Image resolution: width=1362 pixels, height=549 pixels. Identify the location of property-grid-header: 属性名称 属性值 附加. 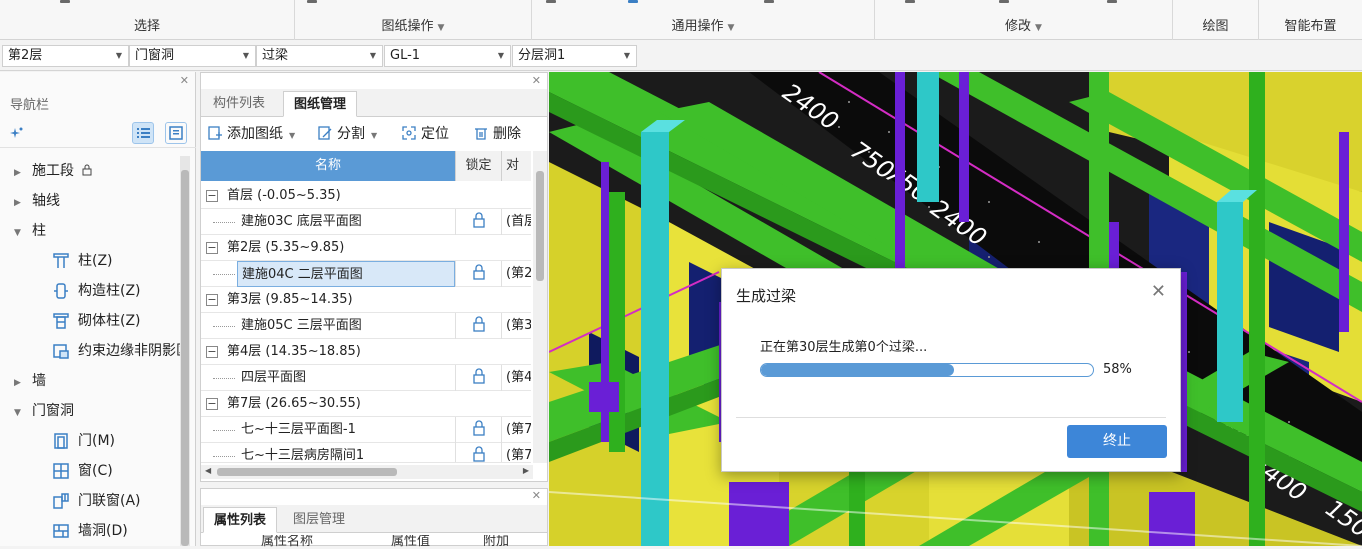
(366, 542).